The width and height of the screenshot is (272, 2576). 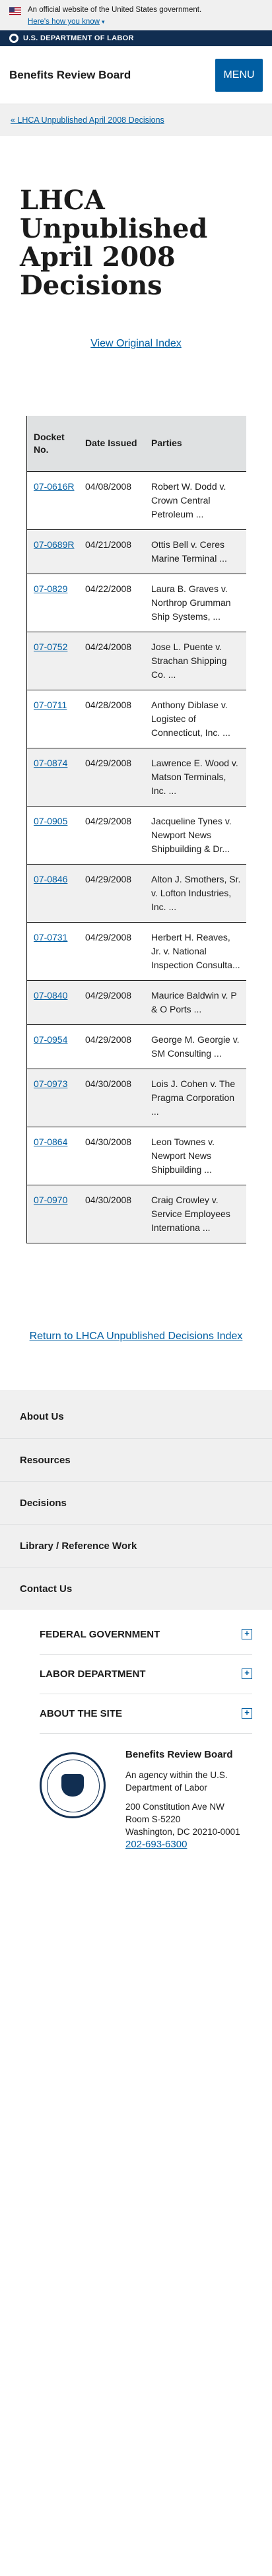 I want to click on docket-link: 07-0689R, so click(x=54, y=544).